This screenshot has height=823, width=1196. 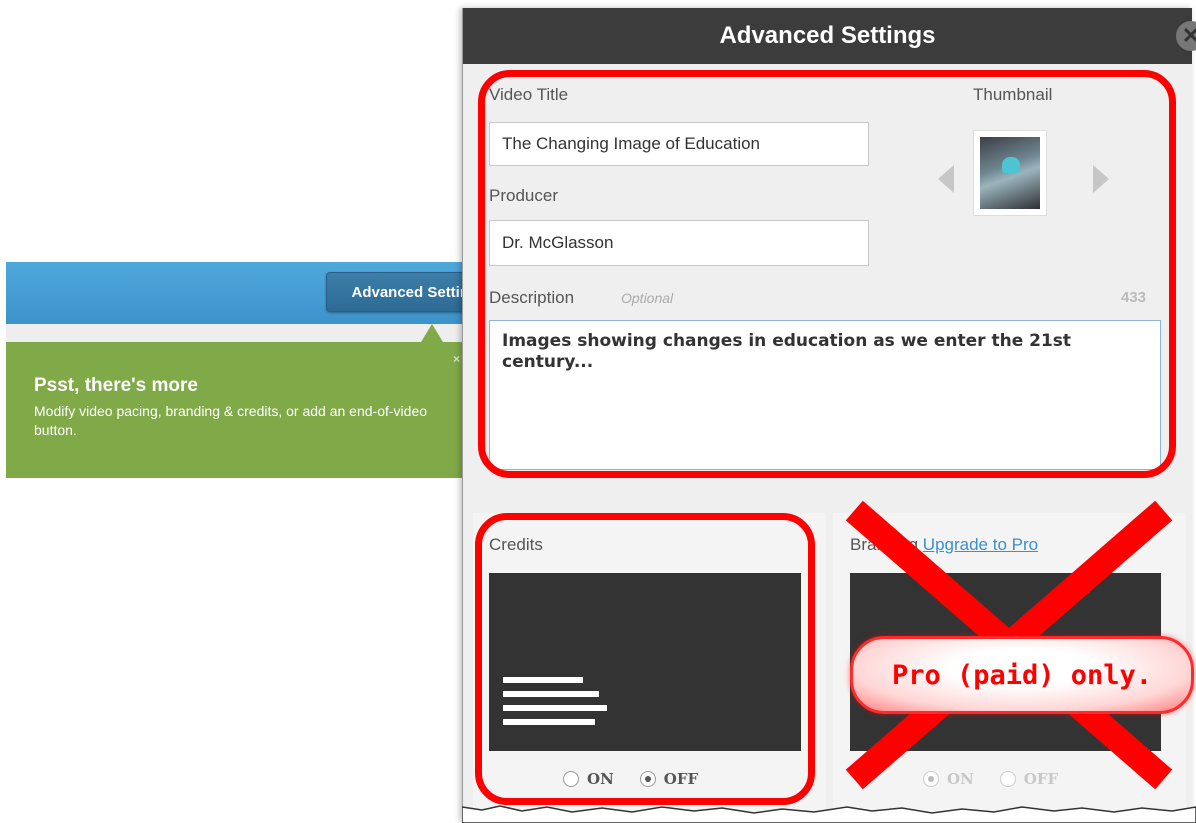 I want to click on branding-off-radio, so click(x=1007, y=779).